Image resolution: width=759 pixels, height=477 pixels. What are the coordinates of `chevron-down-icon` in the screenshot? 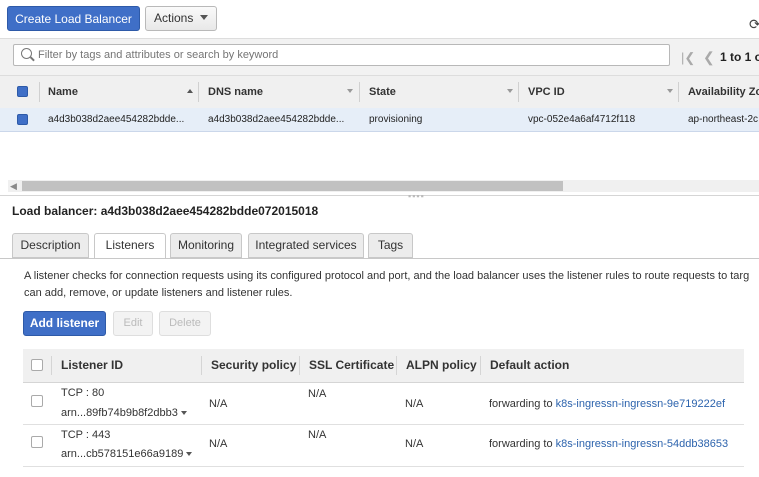 It's located at (204, 17).